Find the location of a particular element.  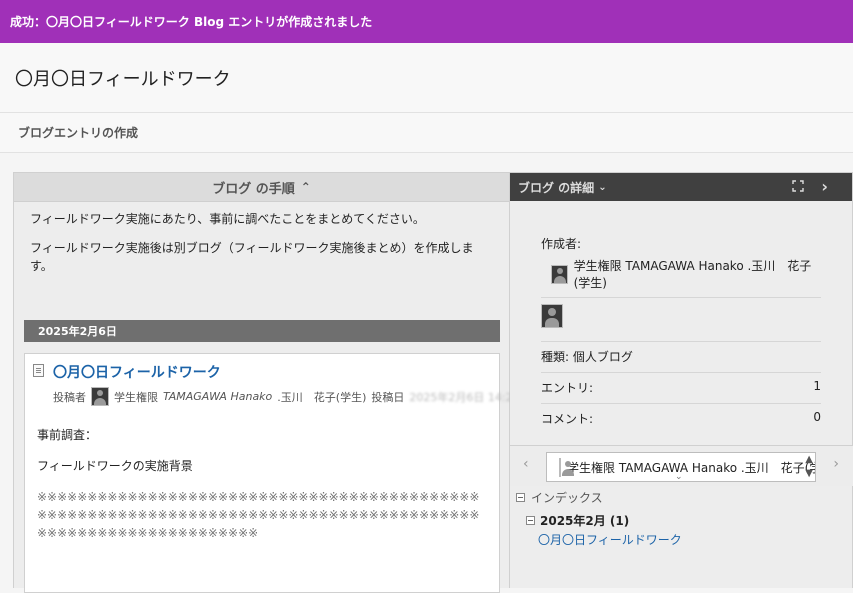

month-label: 2025年2月 (1) is located at coordinates (585, 521).